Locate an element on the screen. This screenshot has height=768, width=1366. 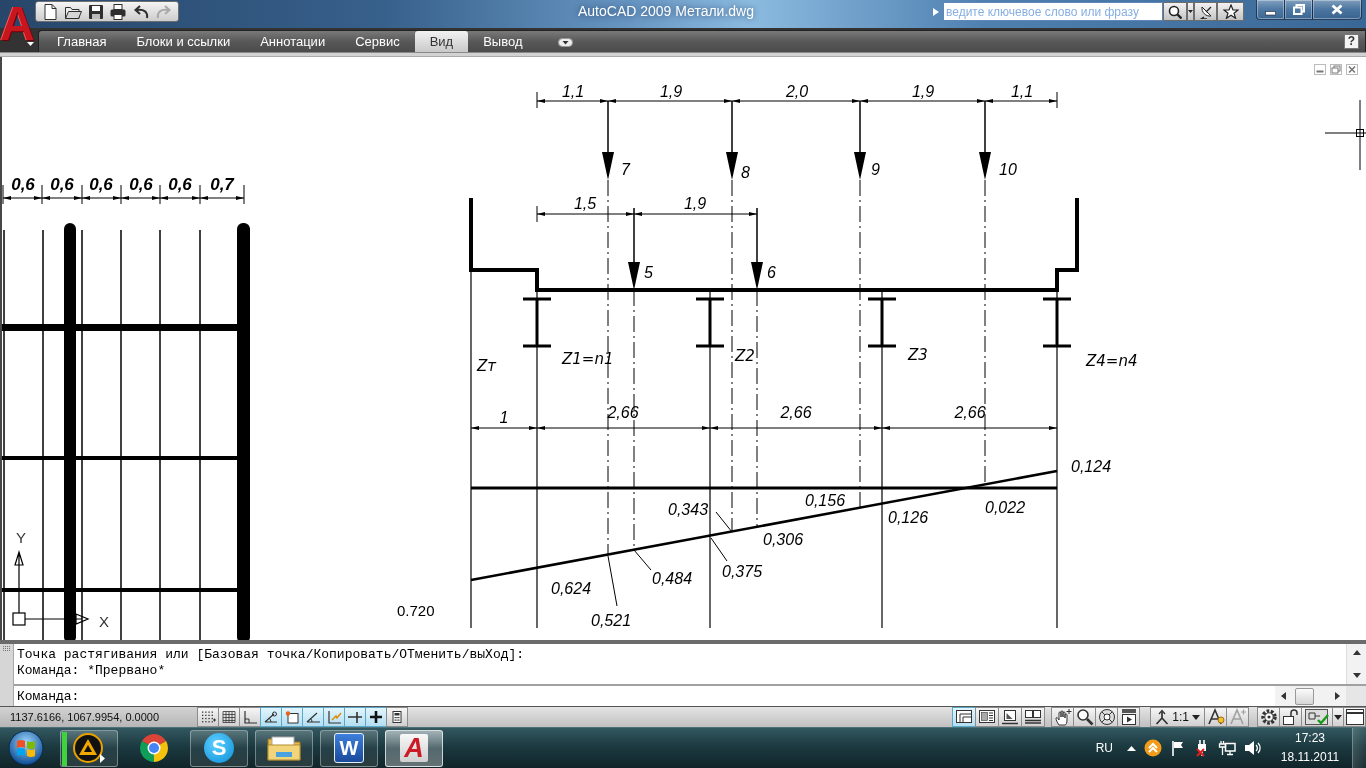
cleanscreen-button is located at coordinates (1354, 717).